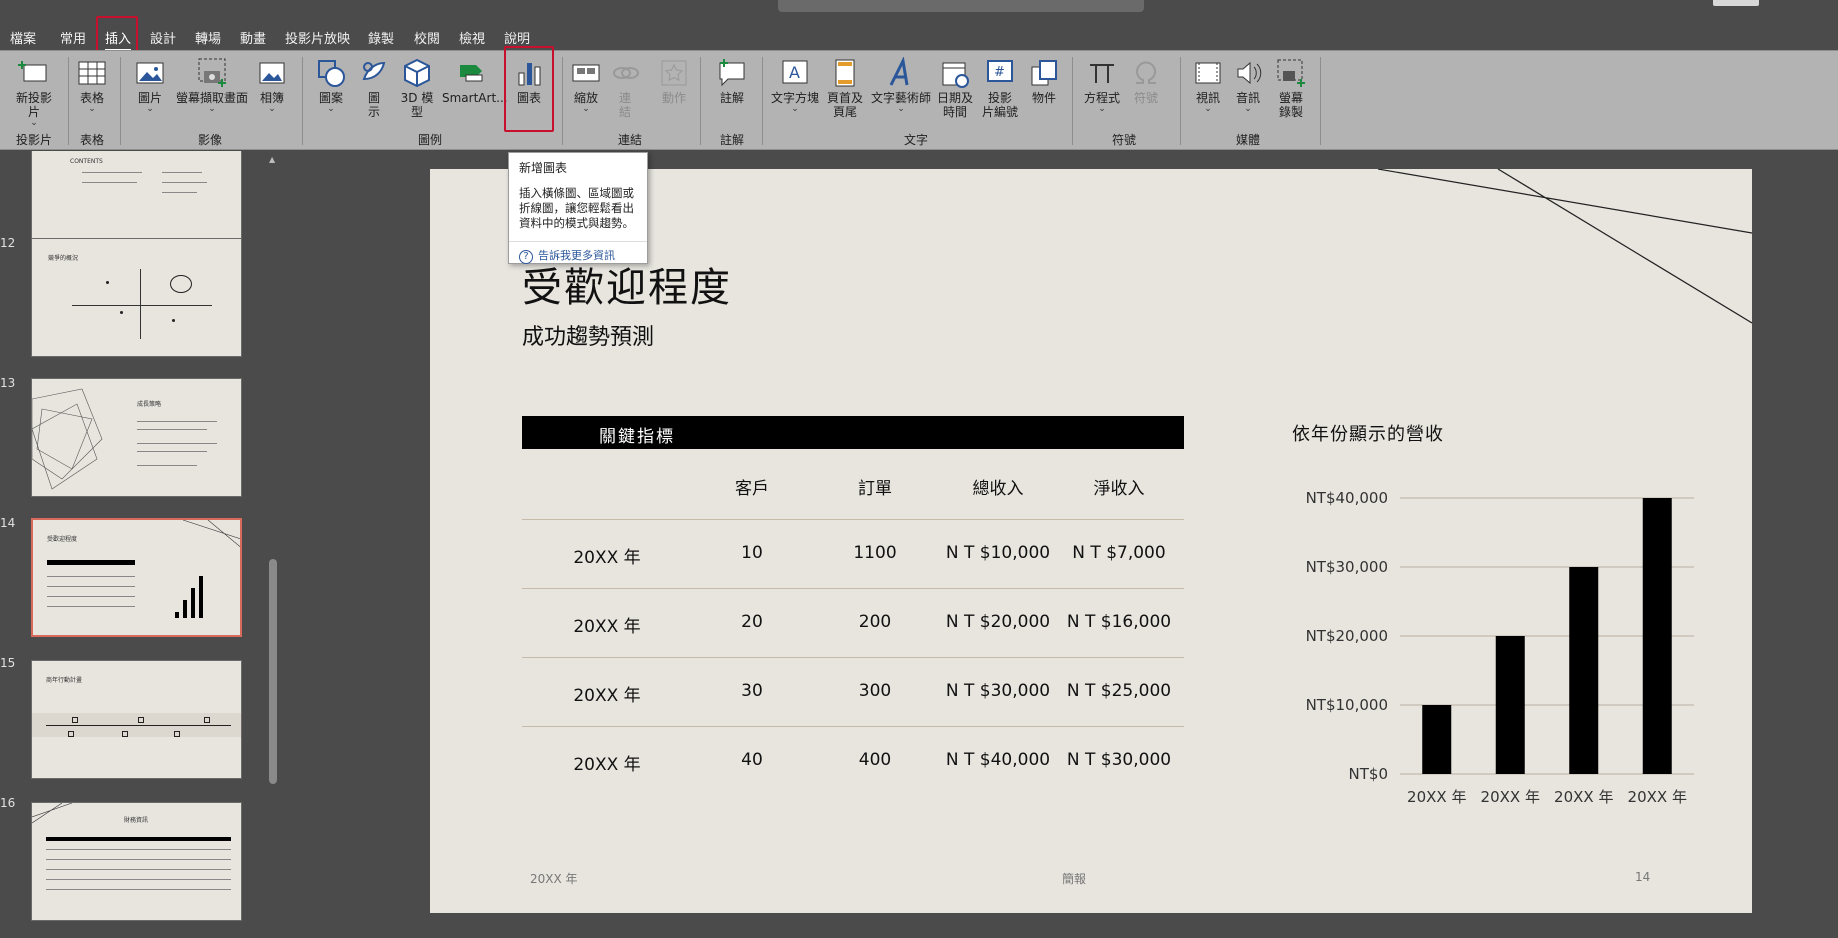 Image resolution: width=1838 pixels, height=938 pixels. What do you see at coordinates (472, 38) in the screenshot?
I see `tab-view: 檢視` at bounding box center [472, 38].